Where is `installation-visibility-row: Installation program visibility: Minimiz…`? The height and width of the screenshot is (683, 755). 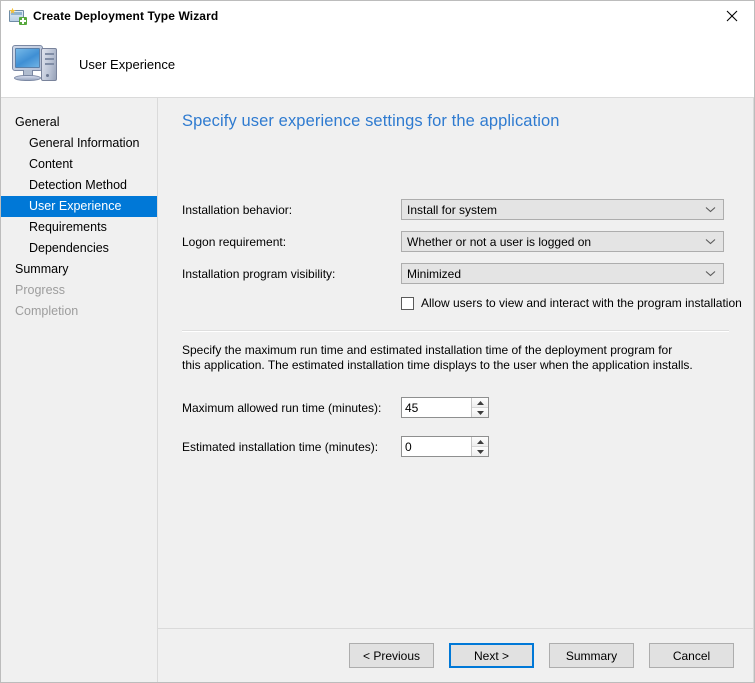
installation-visibility-row: Installation program visibility: Minimiz… is located at coordinates (467, 273).